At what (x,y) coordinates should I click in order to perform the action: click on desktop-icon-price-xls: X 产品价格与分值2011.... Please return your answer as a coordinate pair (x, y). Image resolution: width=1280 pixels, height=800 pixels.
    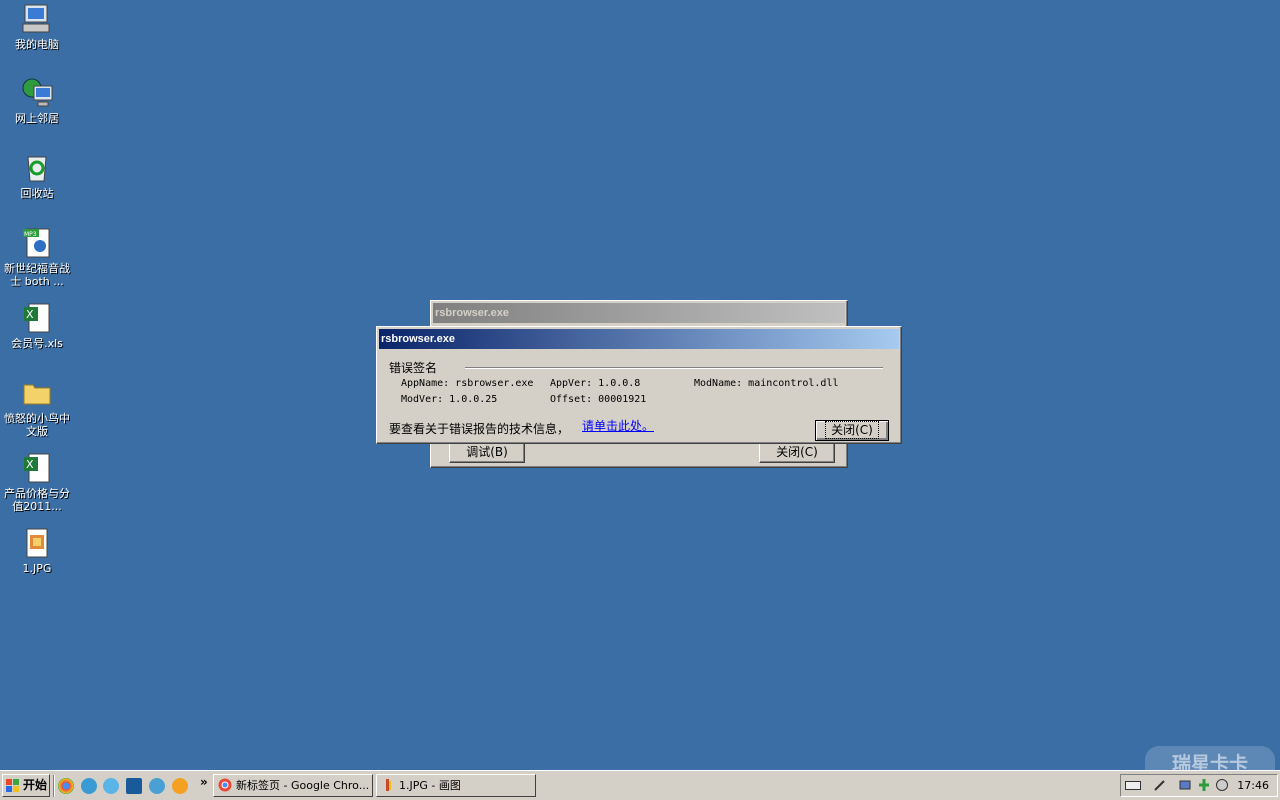
    Looking at the image, I should click on (37, 482).